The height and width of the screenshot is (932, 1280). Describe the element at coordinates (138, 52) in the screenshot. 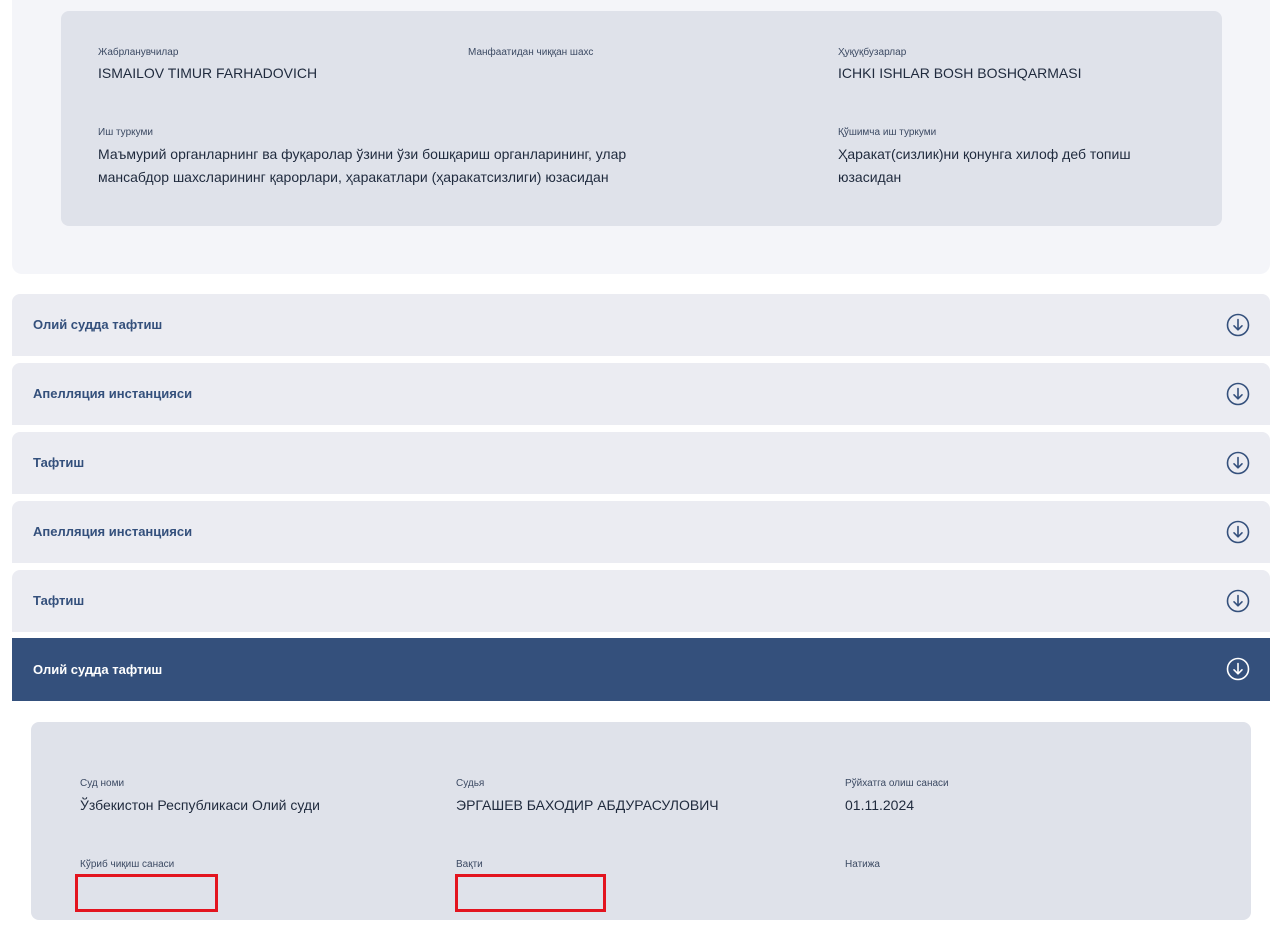

I see `victims-label: Жабрланувчилар` at that location.